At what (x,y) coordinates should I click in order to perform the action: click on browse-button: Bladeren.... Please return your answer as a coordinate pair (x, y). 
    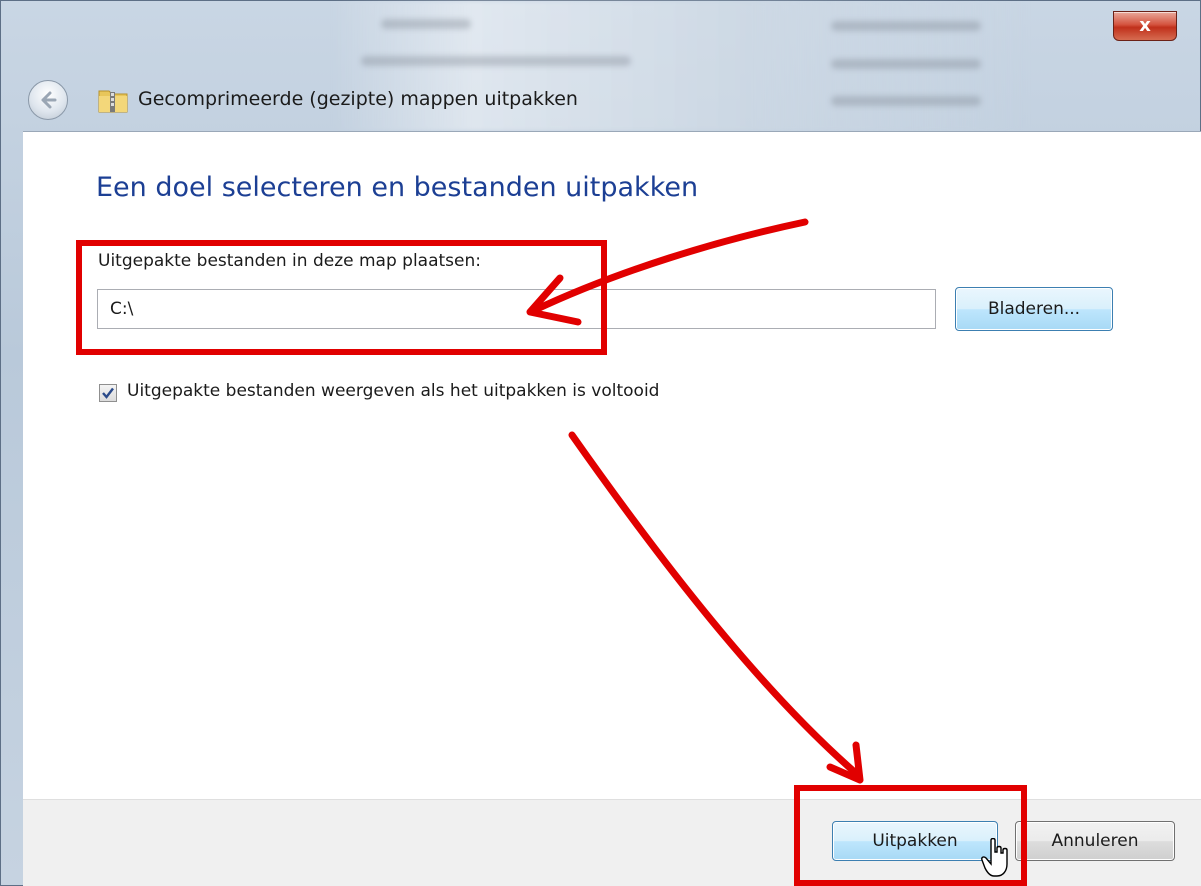
    Looking at the image, I should click on (1034, 309).